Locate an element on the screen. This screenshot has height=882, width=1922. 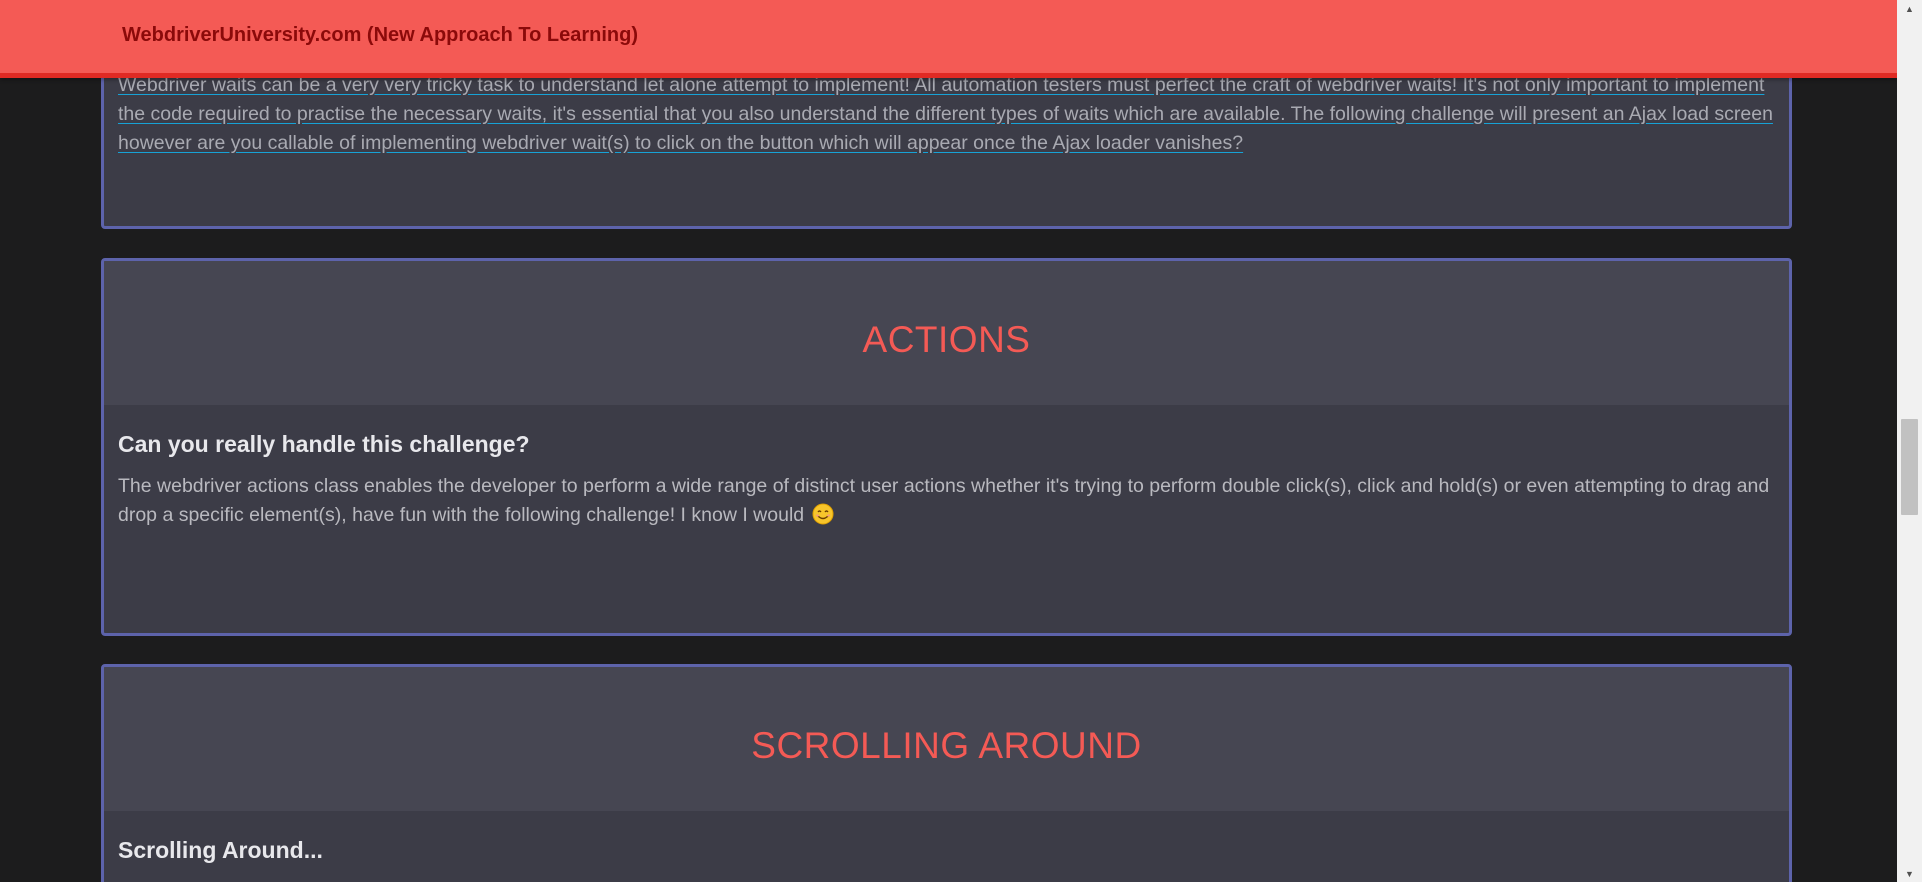
card-actions-header: ACTIONS is located at coordinates (946, 333).